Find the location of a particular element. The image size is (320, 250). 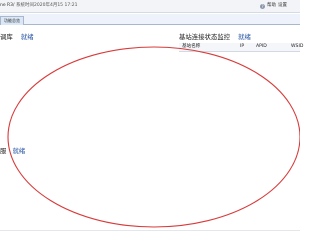

tab-bar: 功能总览 is located at coordinates (150, 19).